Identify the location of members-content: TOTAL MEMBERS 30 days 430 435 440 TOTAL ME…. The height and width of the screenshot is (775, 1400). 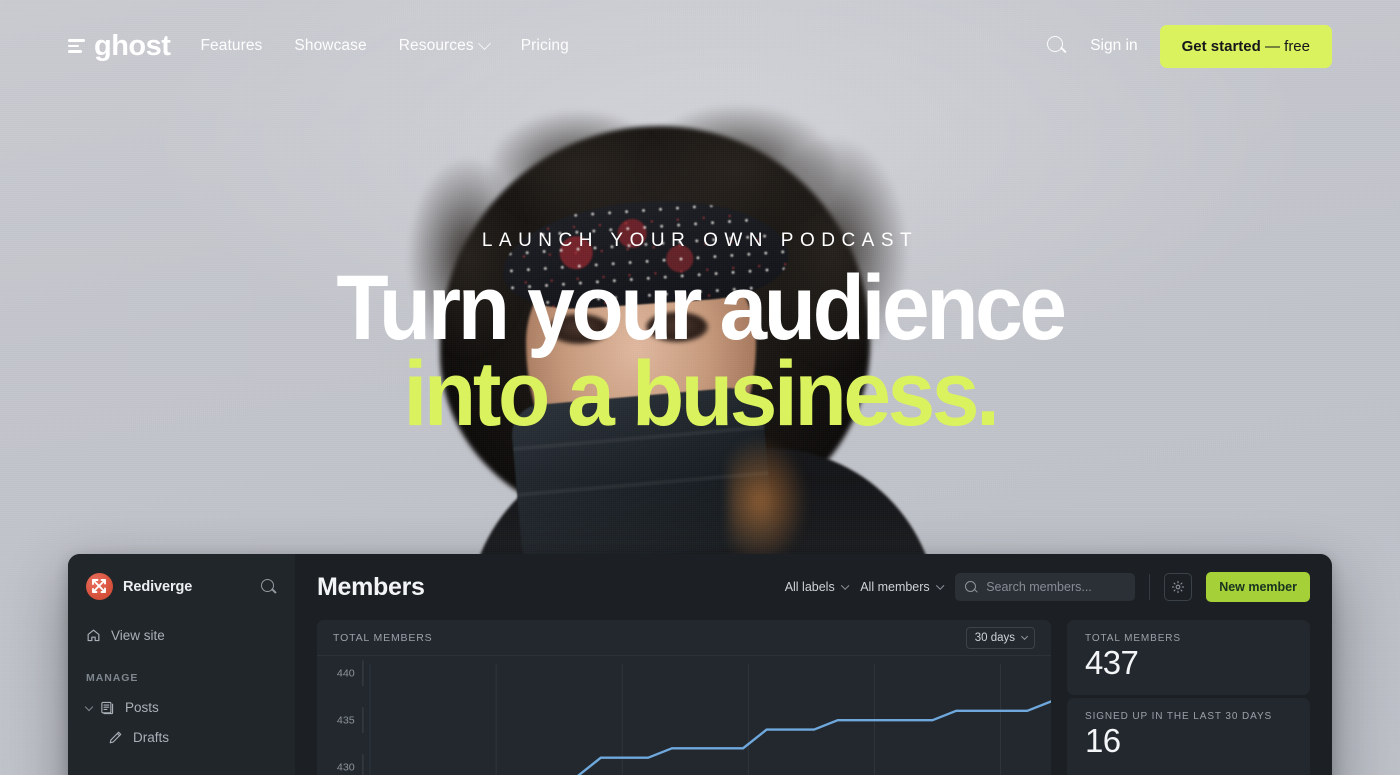
(813, 697).